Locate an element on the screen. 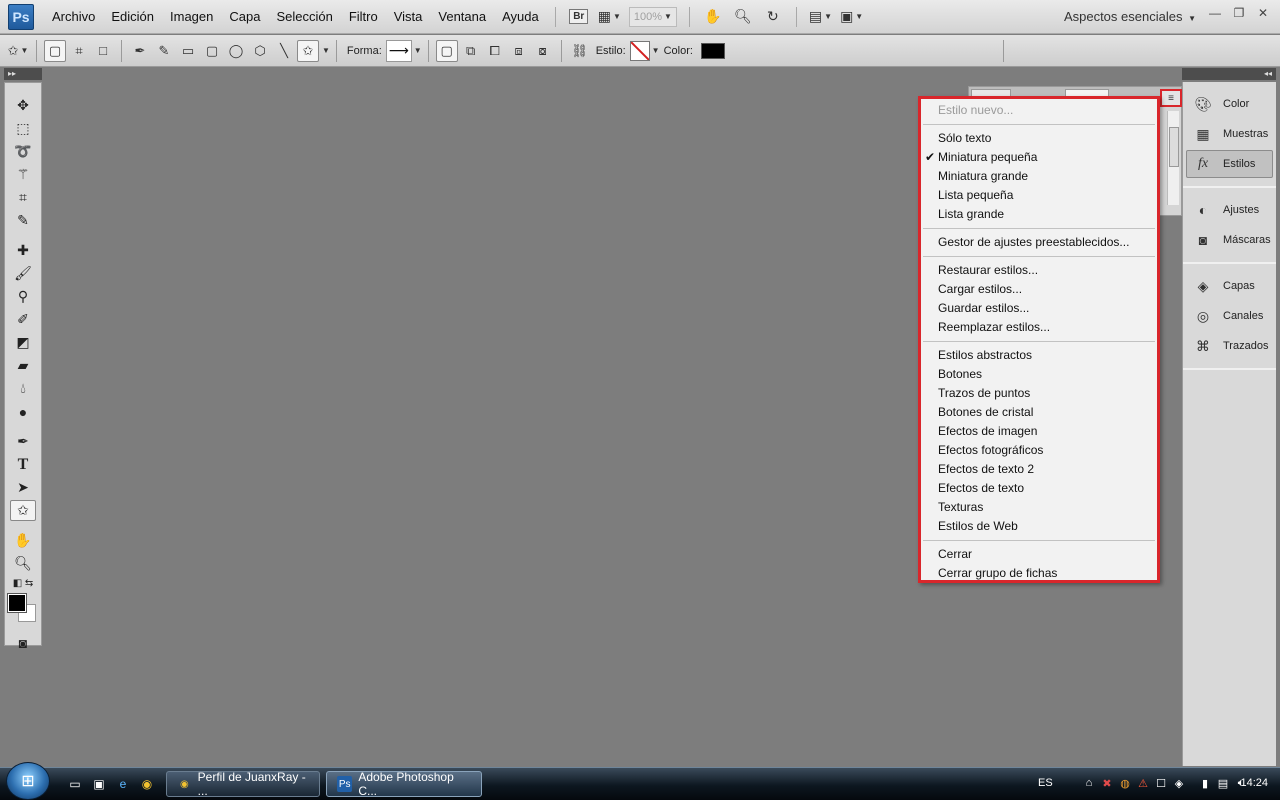 The height and width of the screenshot is (800, 1280). foreground-color-chip is located at coordinates (17, 603).